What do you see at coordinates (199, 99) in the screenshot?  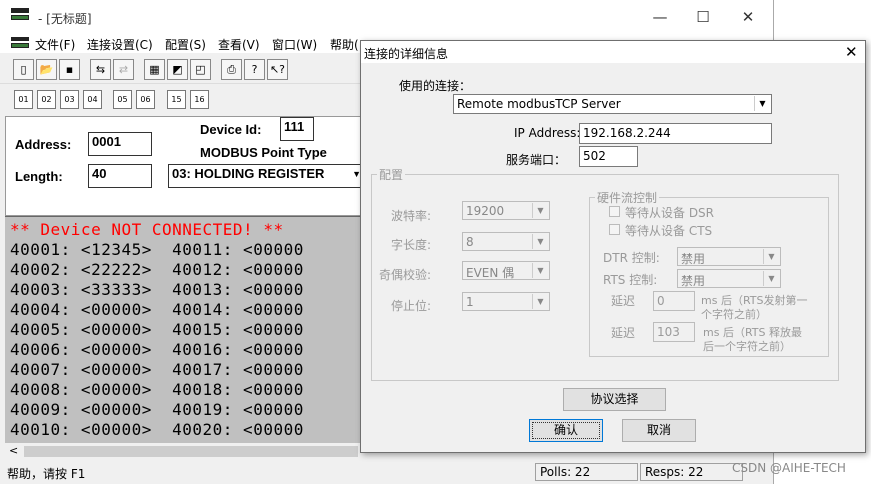 I see `function-16-button: 16` at bounding box center [199, 99].